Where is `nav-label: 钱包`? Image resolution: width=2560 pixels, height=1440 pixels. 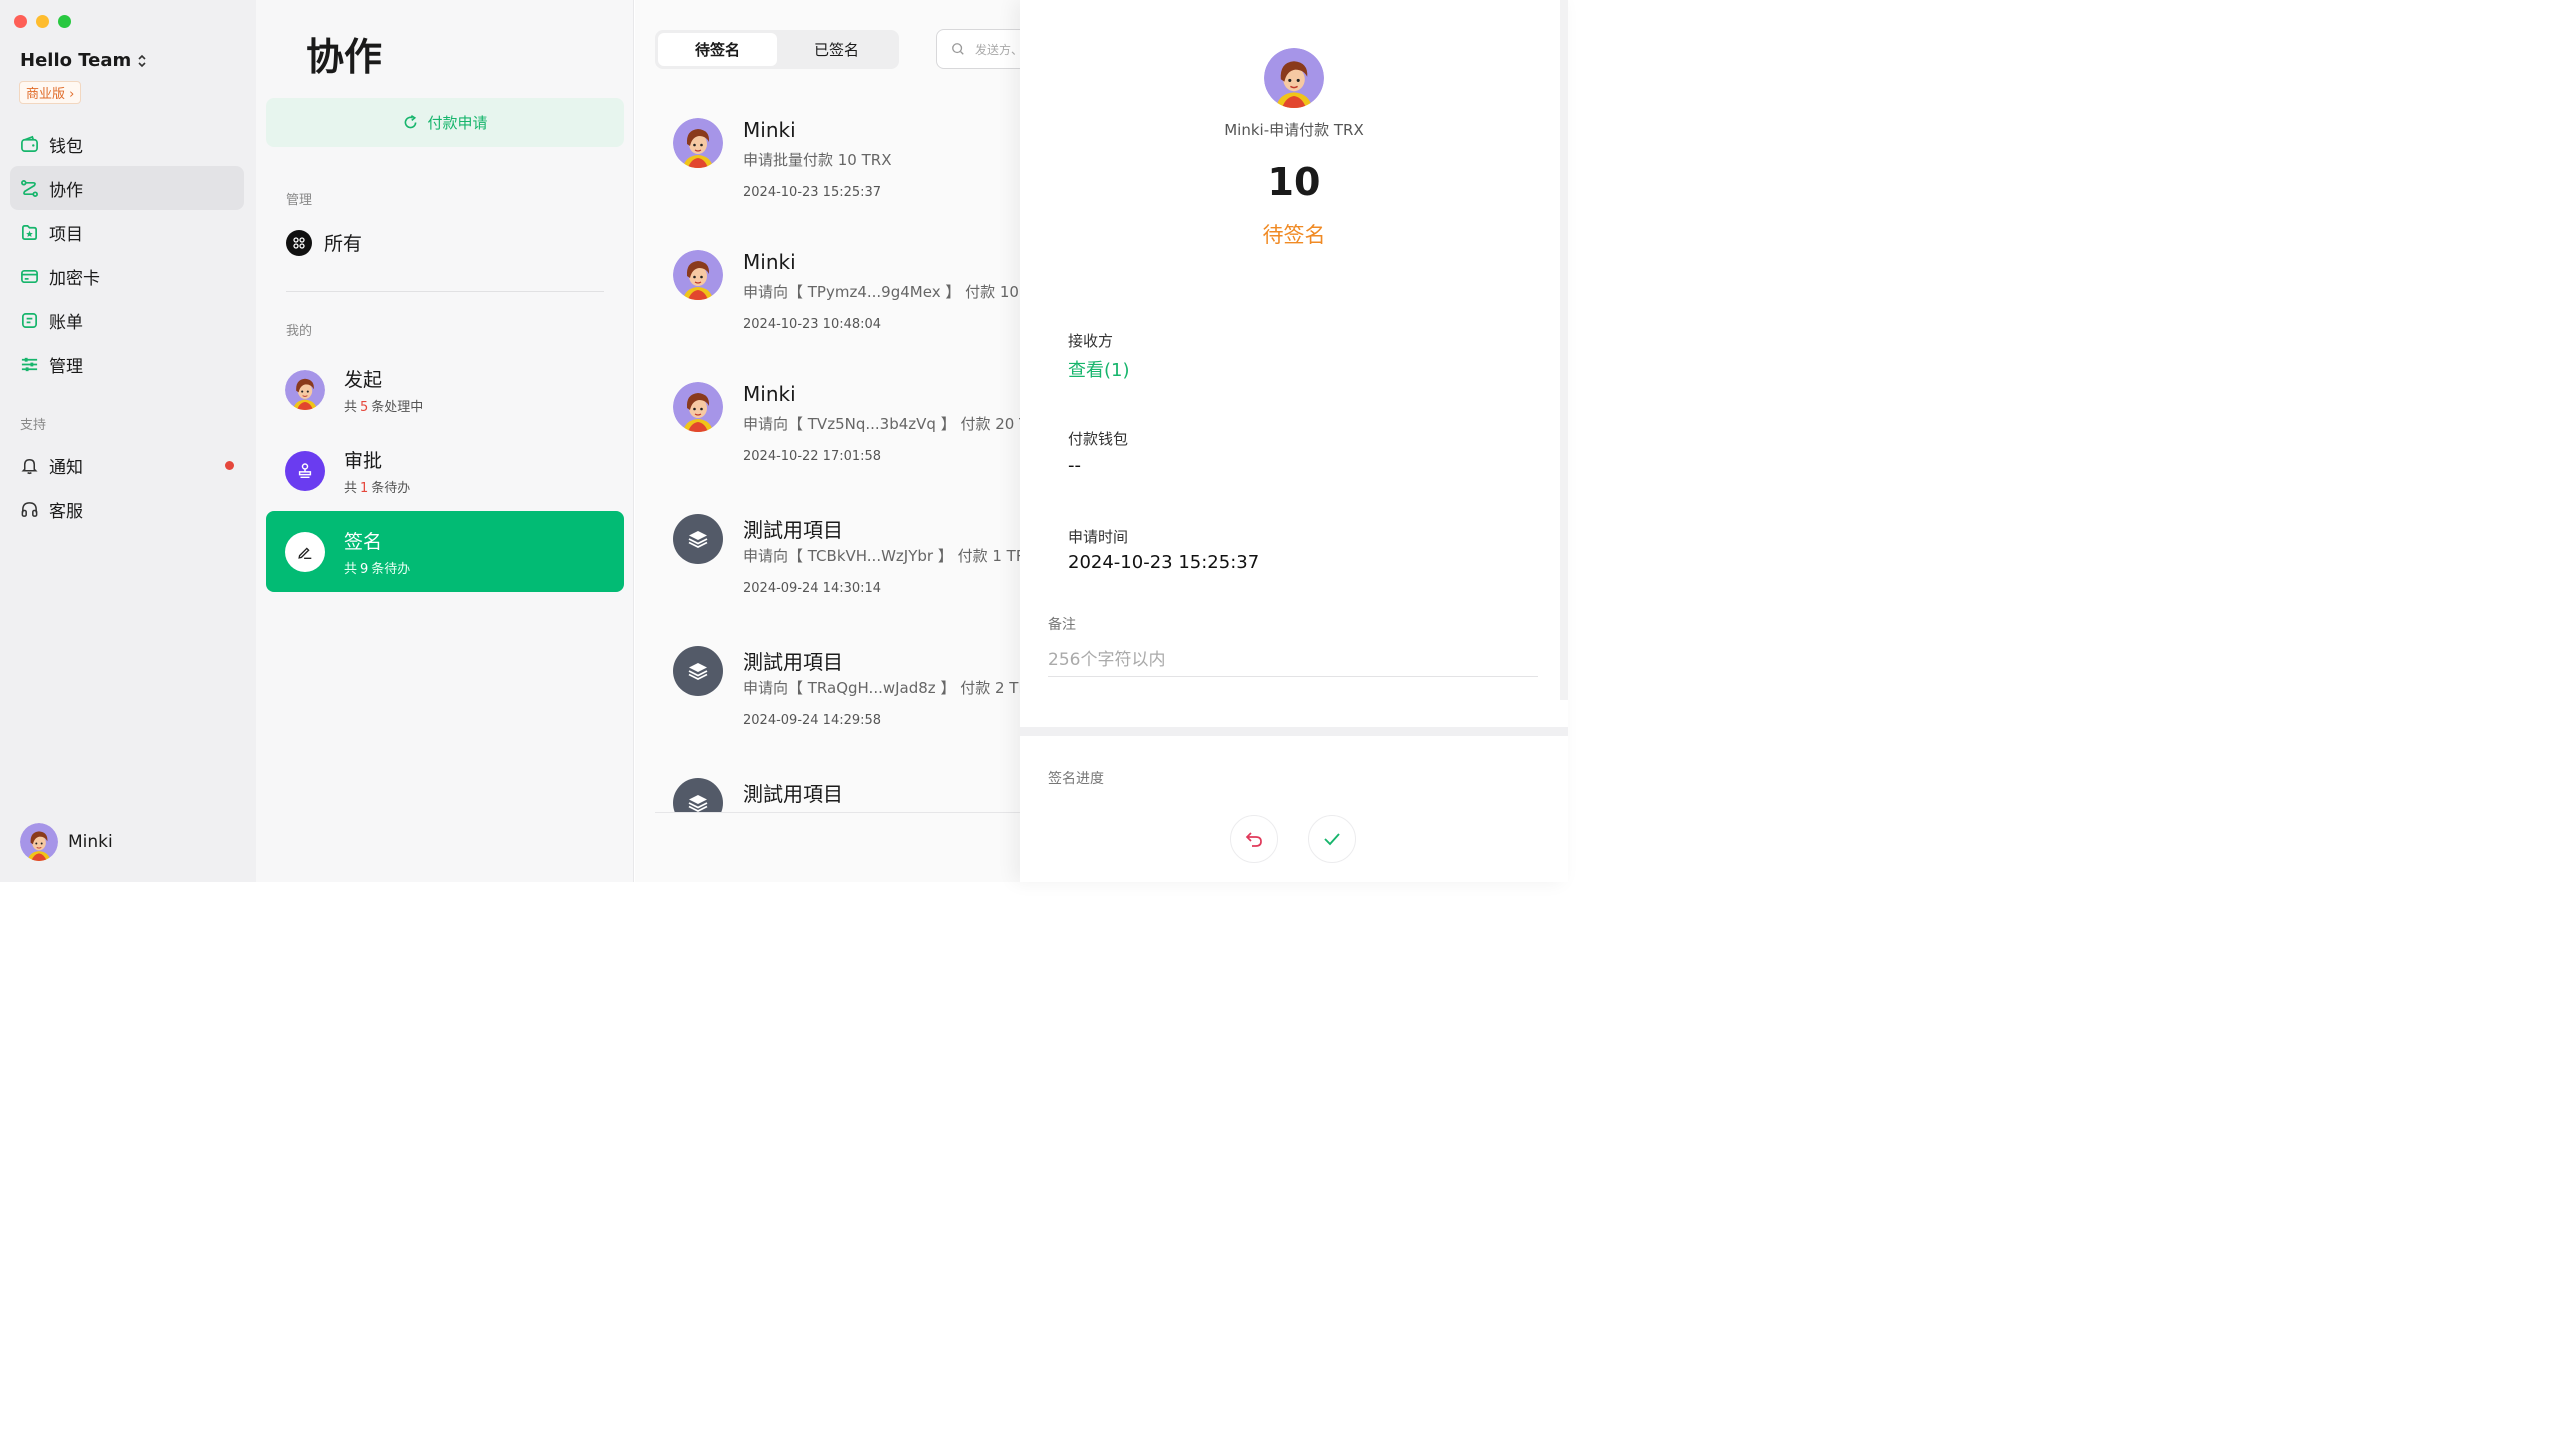
nav-label: 钱包 is located at coordinates (66, 146).